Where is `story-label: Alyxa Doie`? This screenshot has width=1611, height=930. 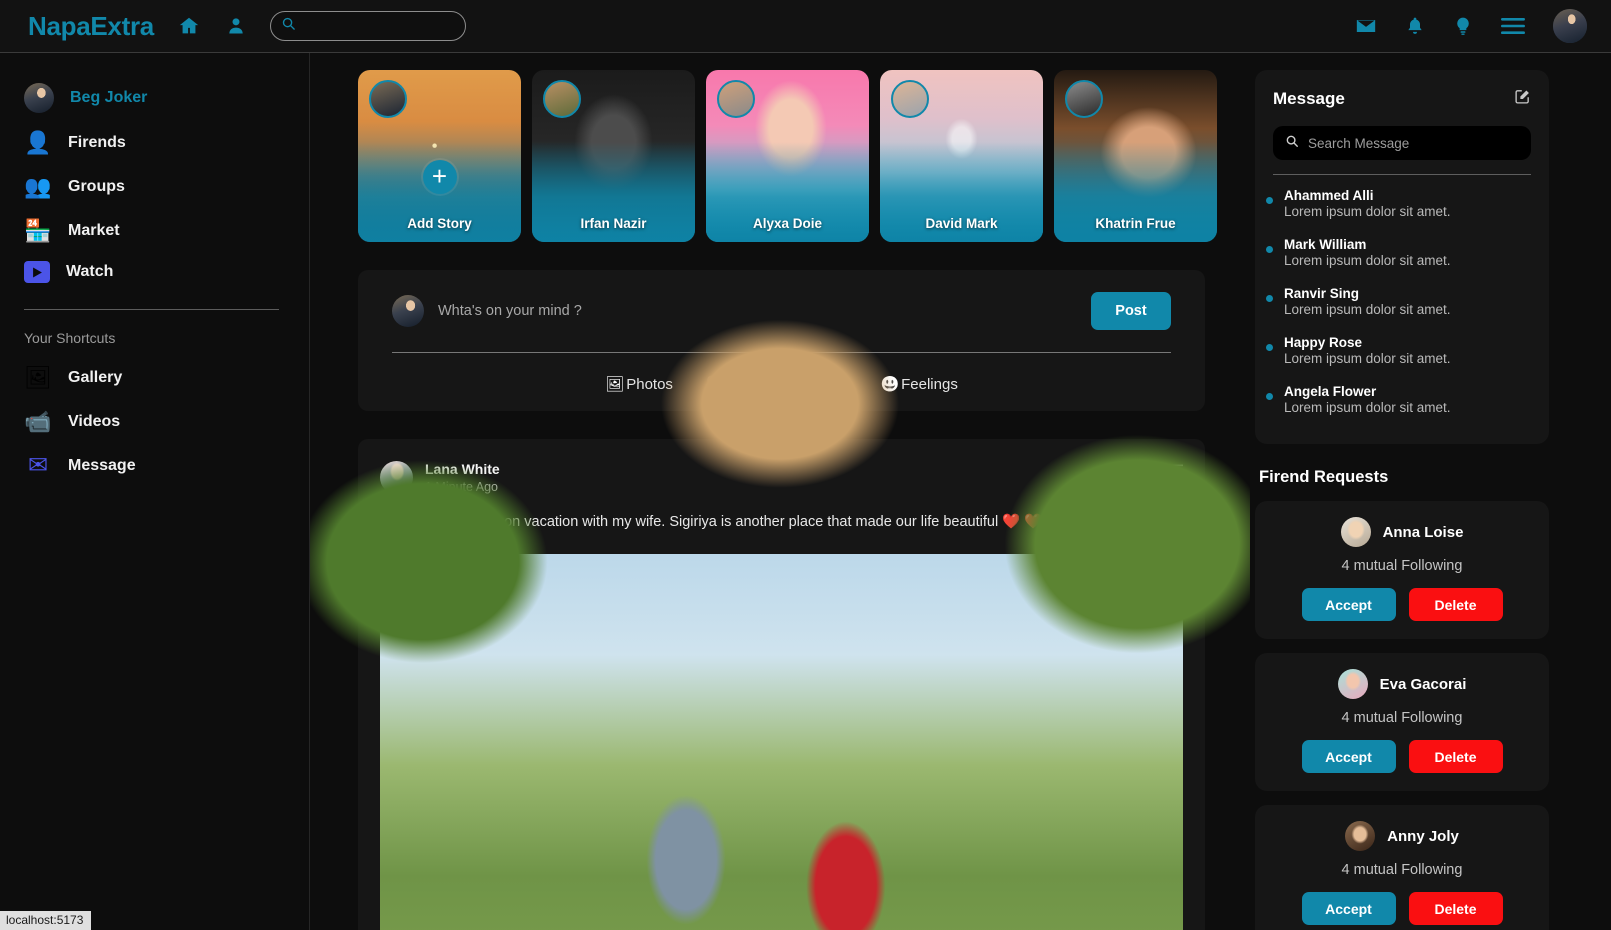 story-label: Alyxa Doie is located at coordinates (787, 223).